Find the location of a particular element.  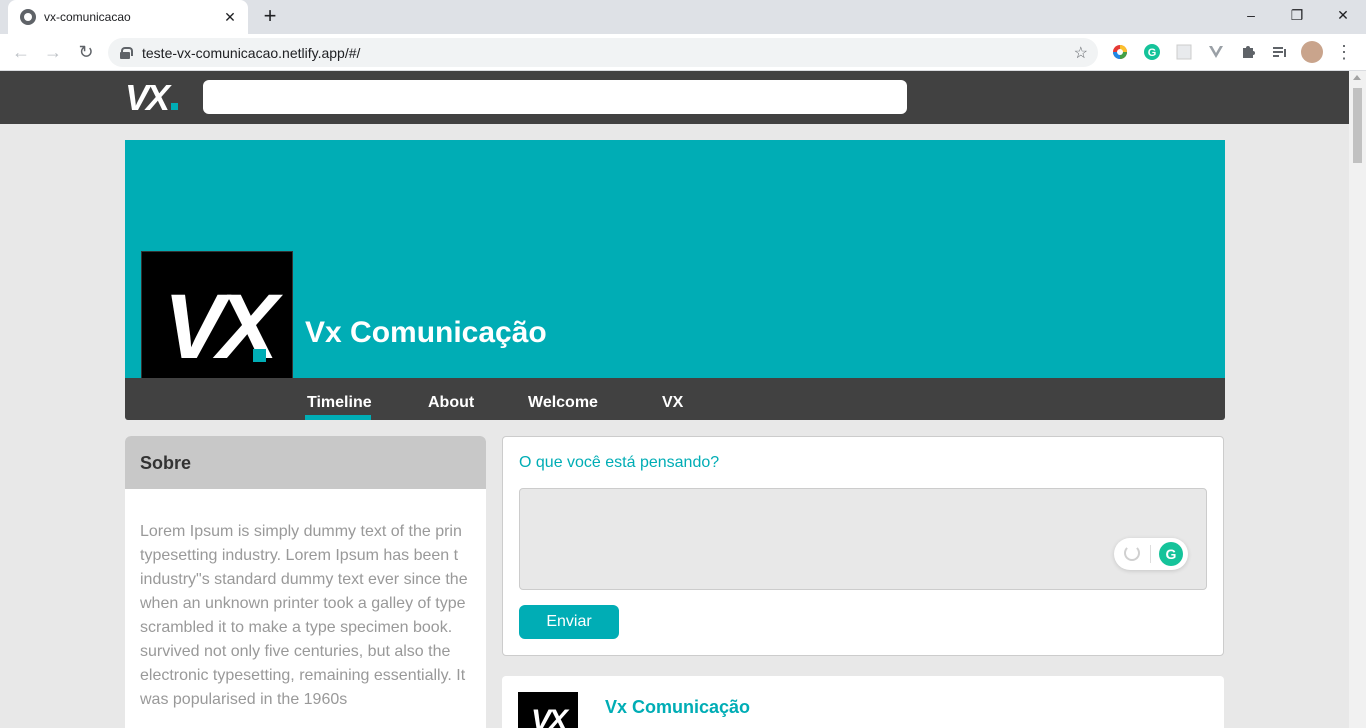

widget-divider is located at coordinates (1150, 554).